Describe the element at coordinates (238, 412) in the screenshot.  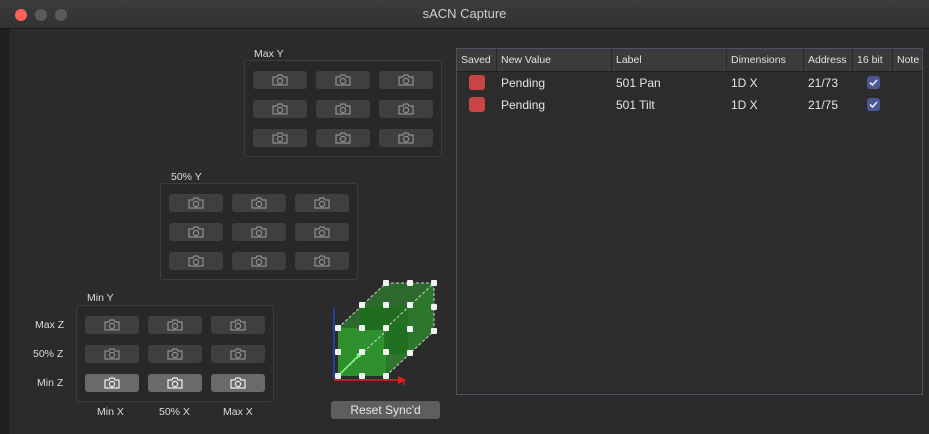
I see `col-label-max-x: Max X` at that location.